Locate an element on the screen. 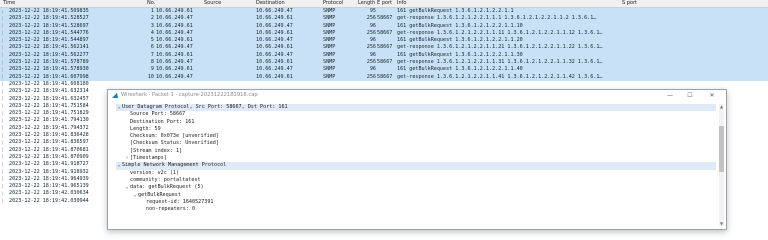  column-header: Source is located at coordinates (212, 3).